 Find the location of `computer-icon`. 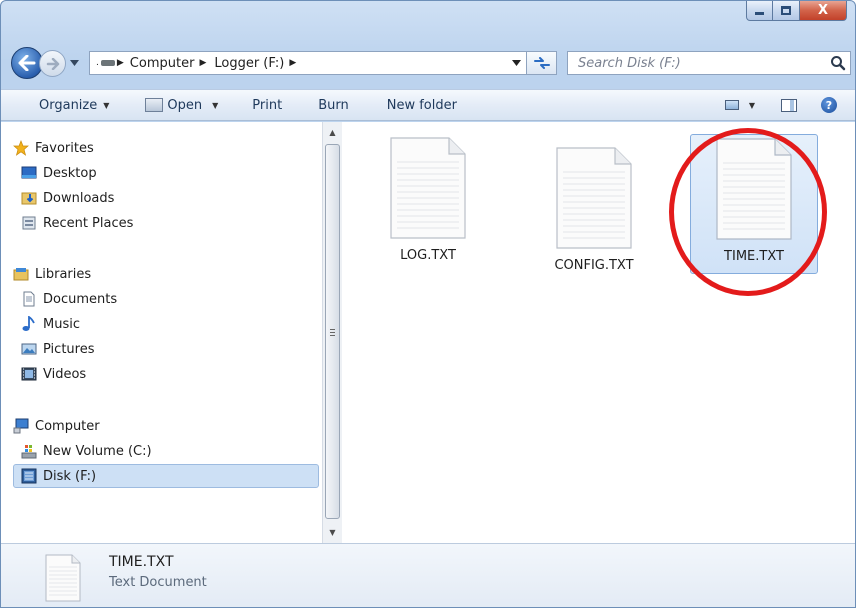

computer-icon is located at coordinates (21, 426).